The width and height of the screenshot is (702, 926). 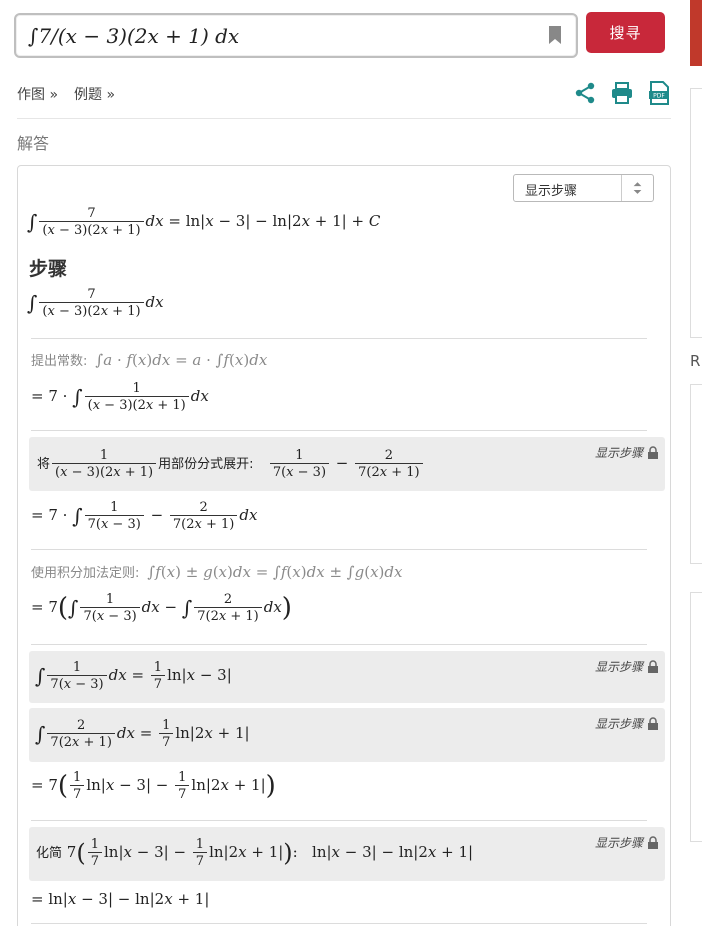 What do you see at coordinates (347, 735) in the screenshot?
I see `integral-step-box: 显示步骤 ∫ 2 7(2x + 1) dx = 1 7 ln|2x + 1|` at bounding box center [347, 735].